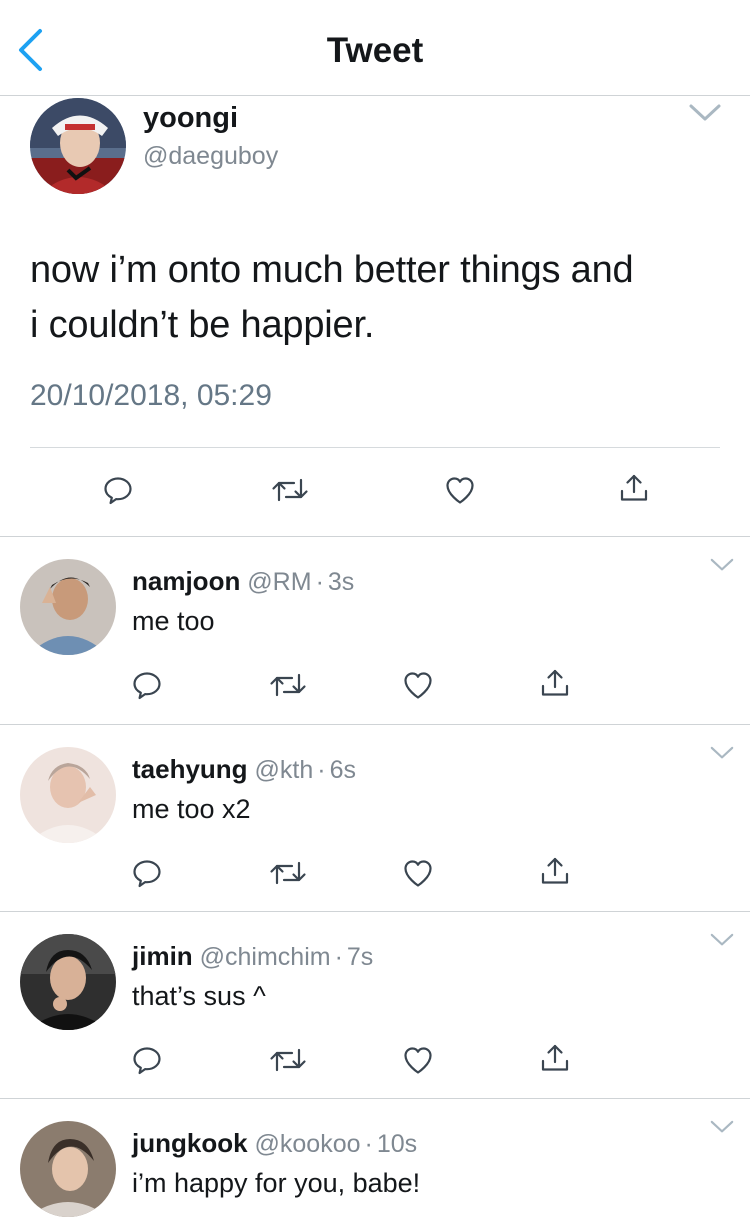 This screenshot has width=750, height=1217. What do you see at coordinates (202, 325) in the screenshot?
I see `tweet-text-line: i couldn’t be happier.` at bounding box center [202, 325].